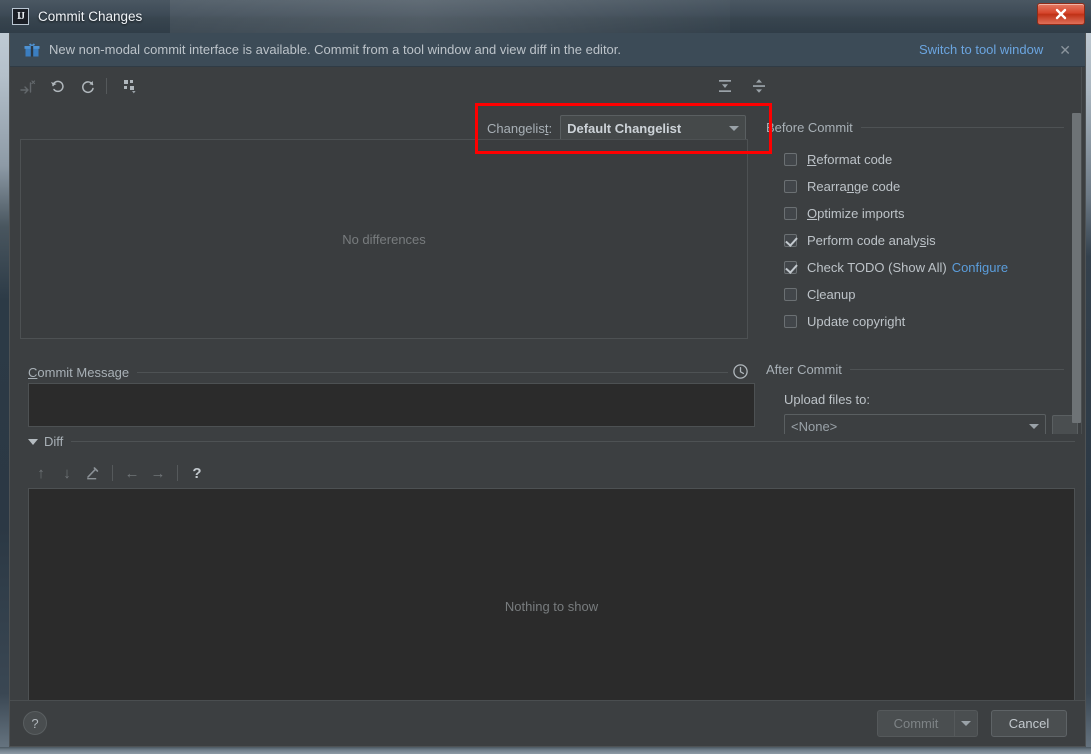  I want to click on show-diff-icon, so click(27, 86).